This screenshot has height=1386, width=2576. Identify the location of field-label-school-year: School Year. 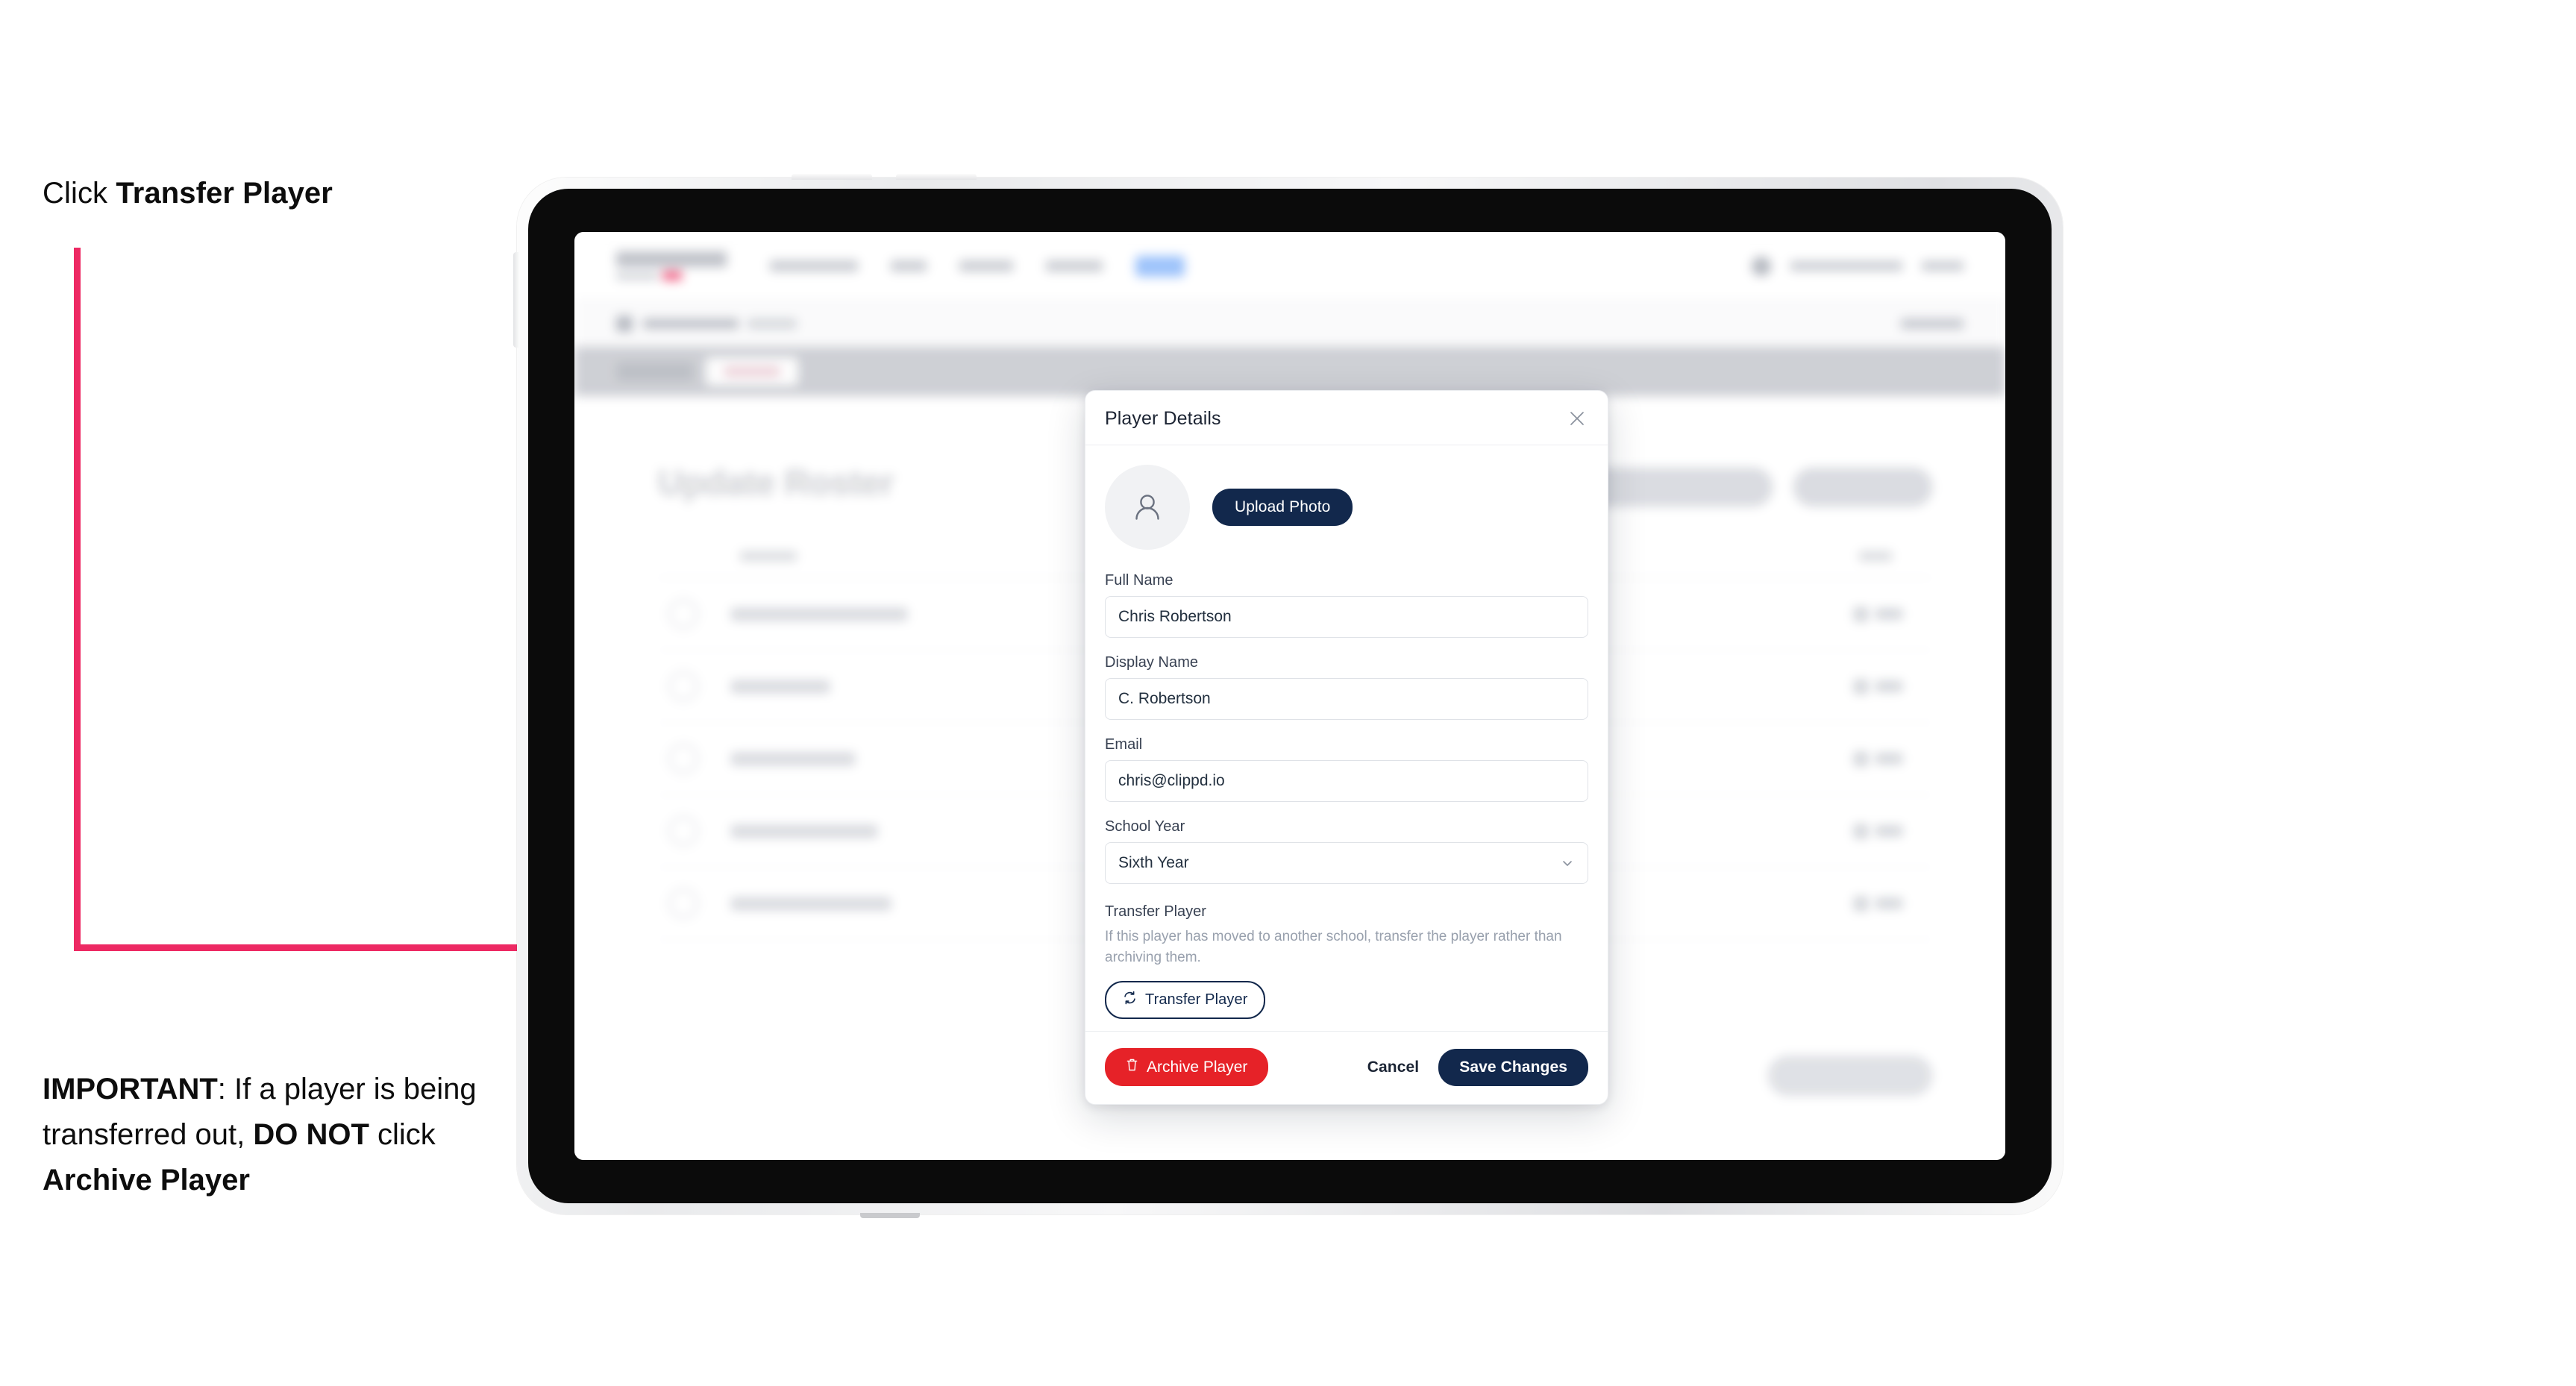
(1145, 826).